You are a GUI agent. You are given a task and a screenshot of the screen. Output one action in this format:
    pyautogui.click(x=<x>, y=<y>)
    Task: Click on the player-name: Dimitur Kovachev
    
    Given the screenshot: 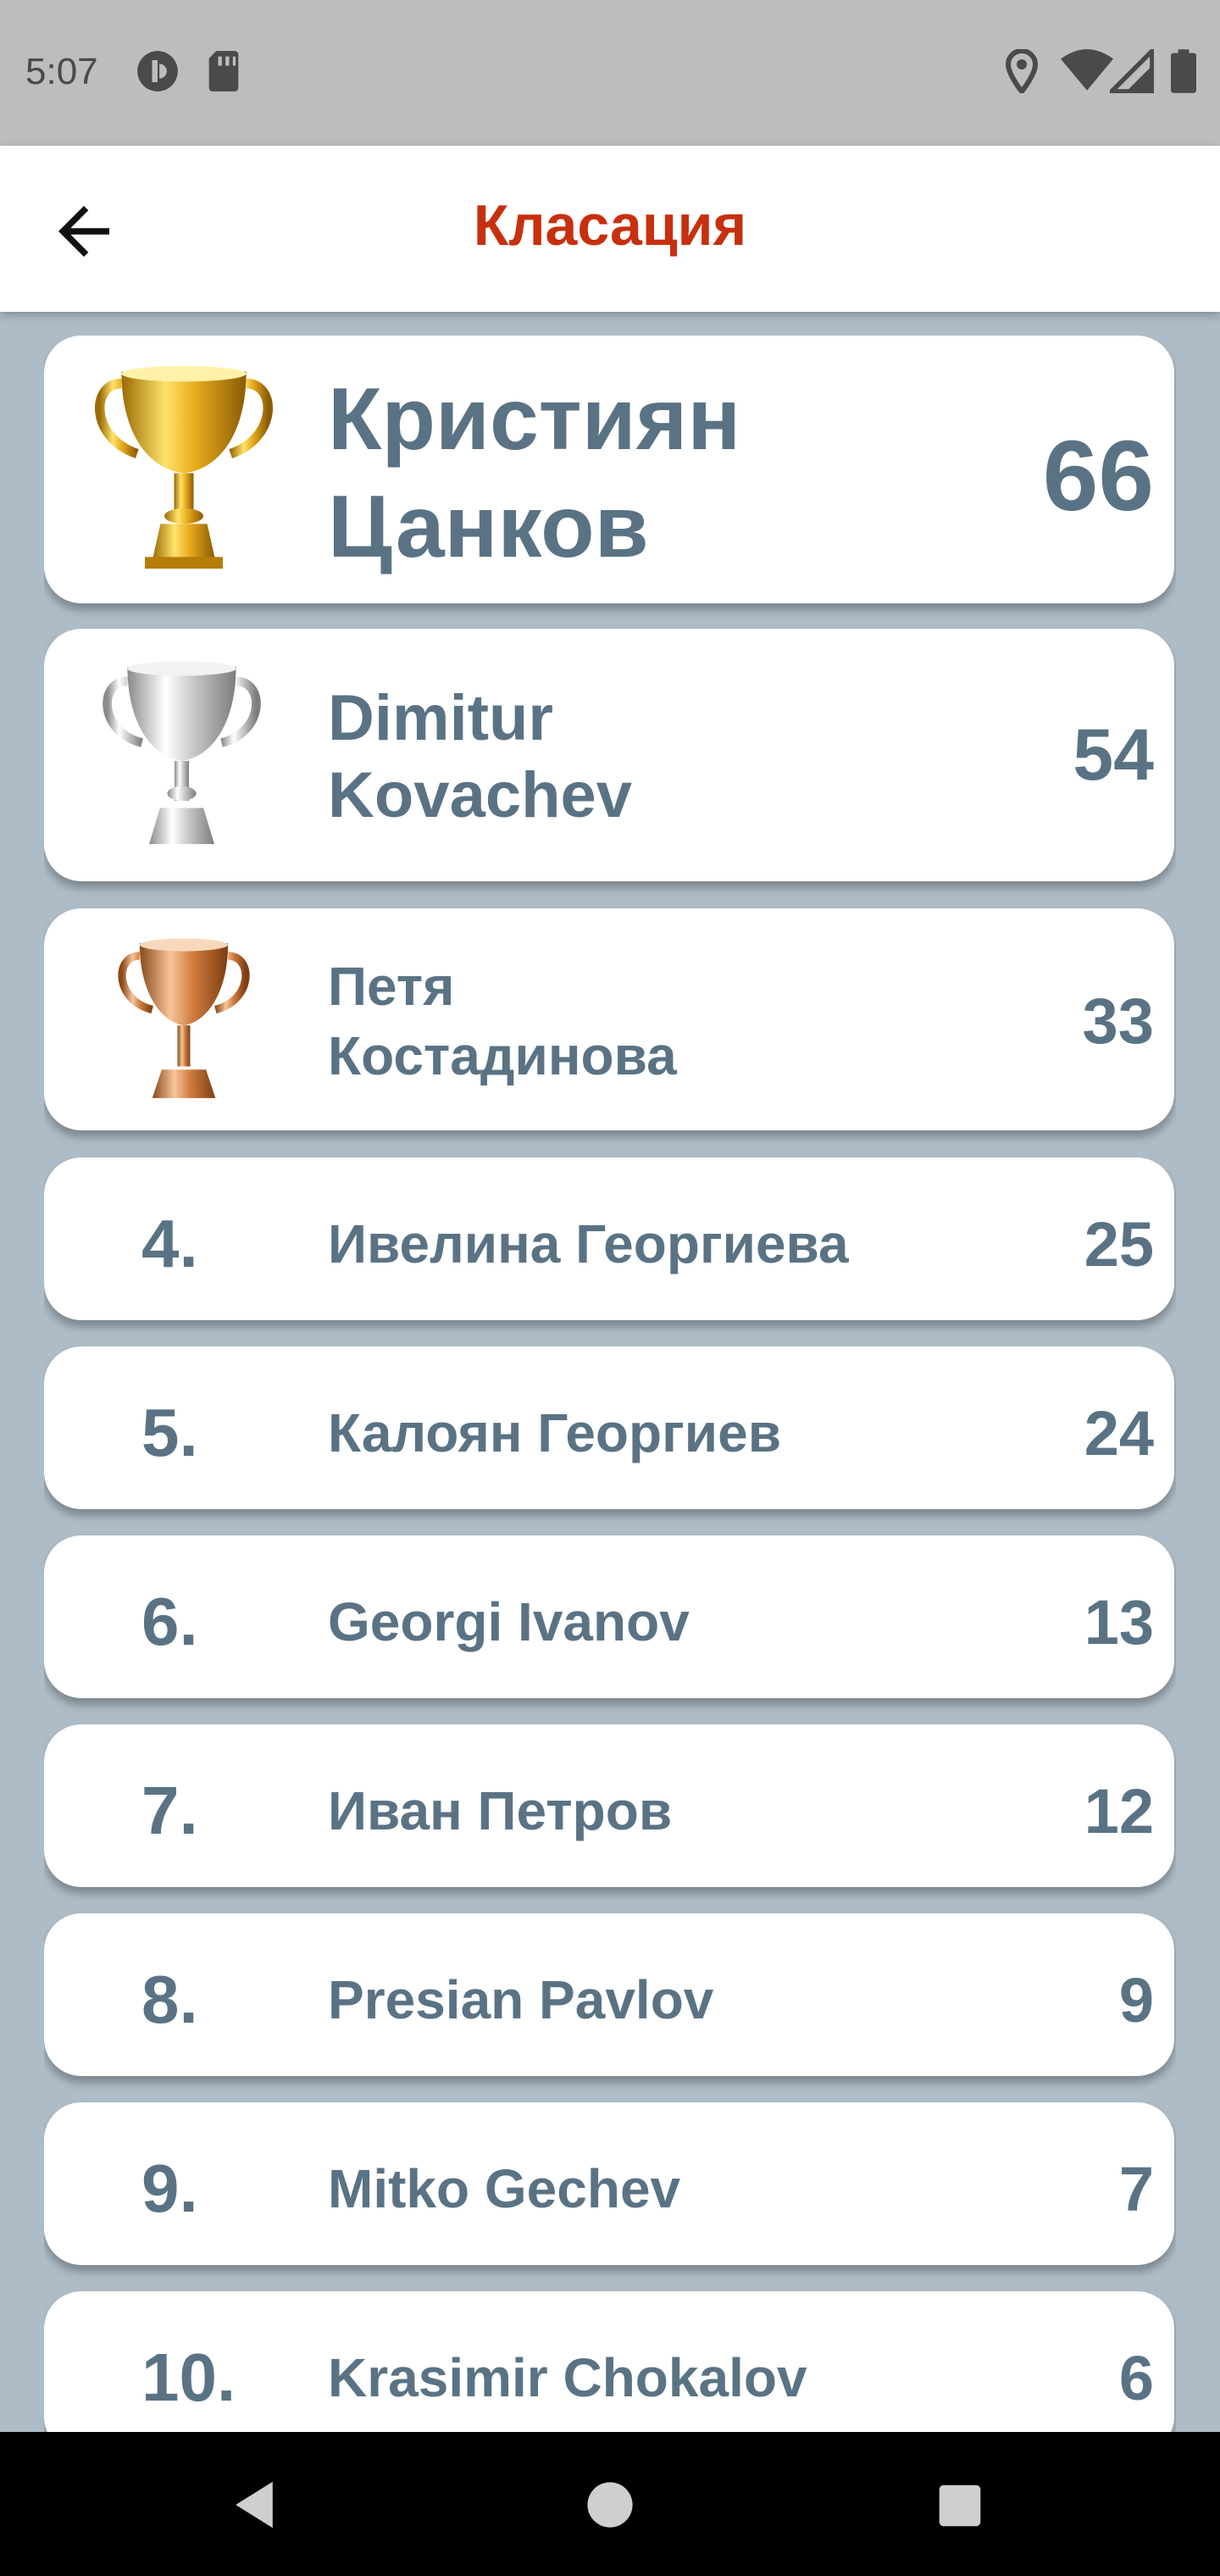 What is the action you would take?
    pyautogui.click(x=480, y=757)
    